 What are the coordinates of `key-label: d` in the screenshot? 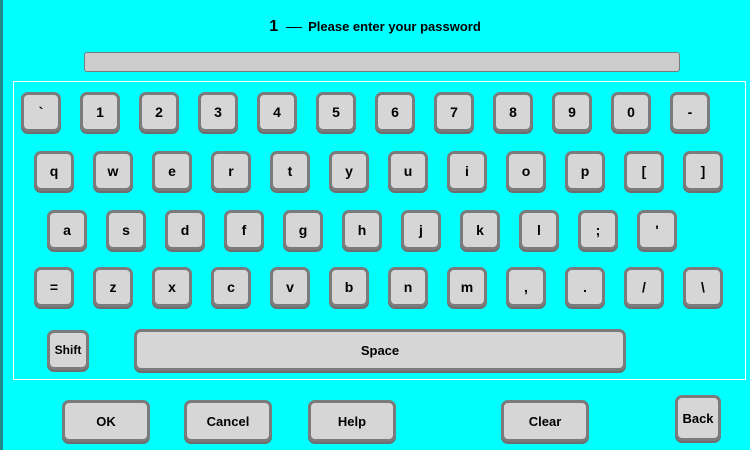 It's located at (185, 230).